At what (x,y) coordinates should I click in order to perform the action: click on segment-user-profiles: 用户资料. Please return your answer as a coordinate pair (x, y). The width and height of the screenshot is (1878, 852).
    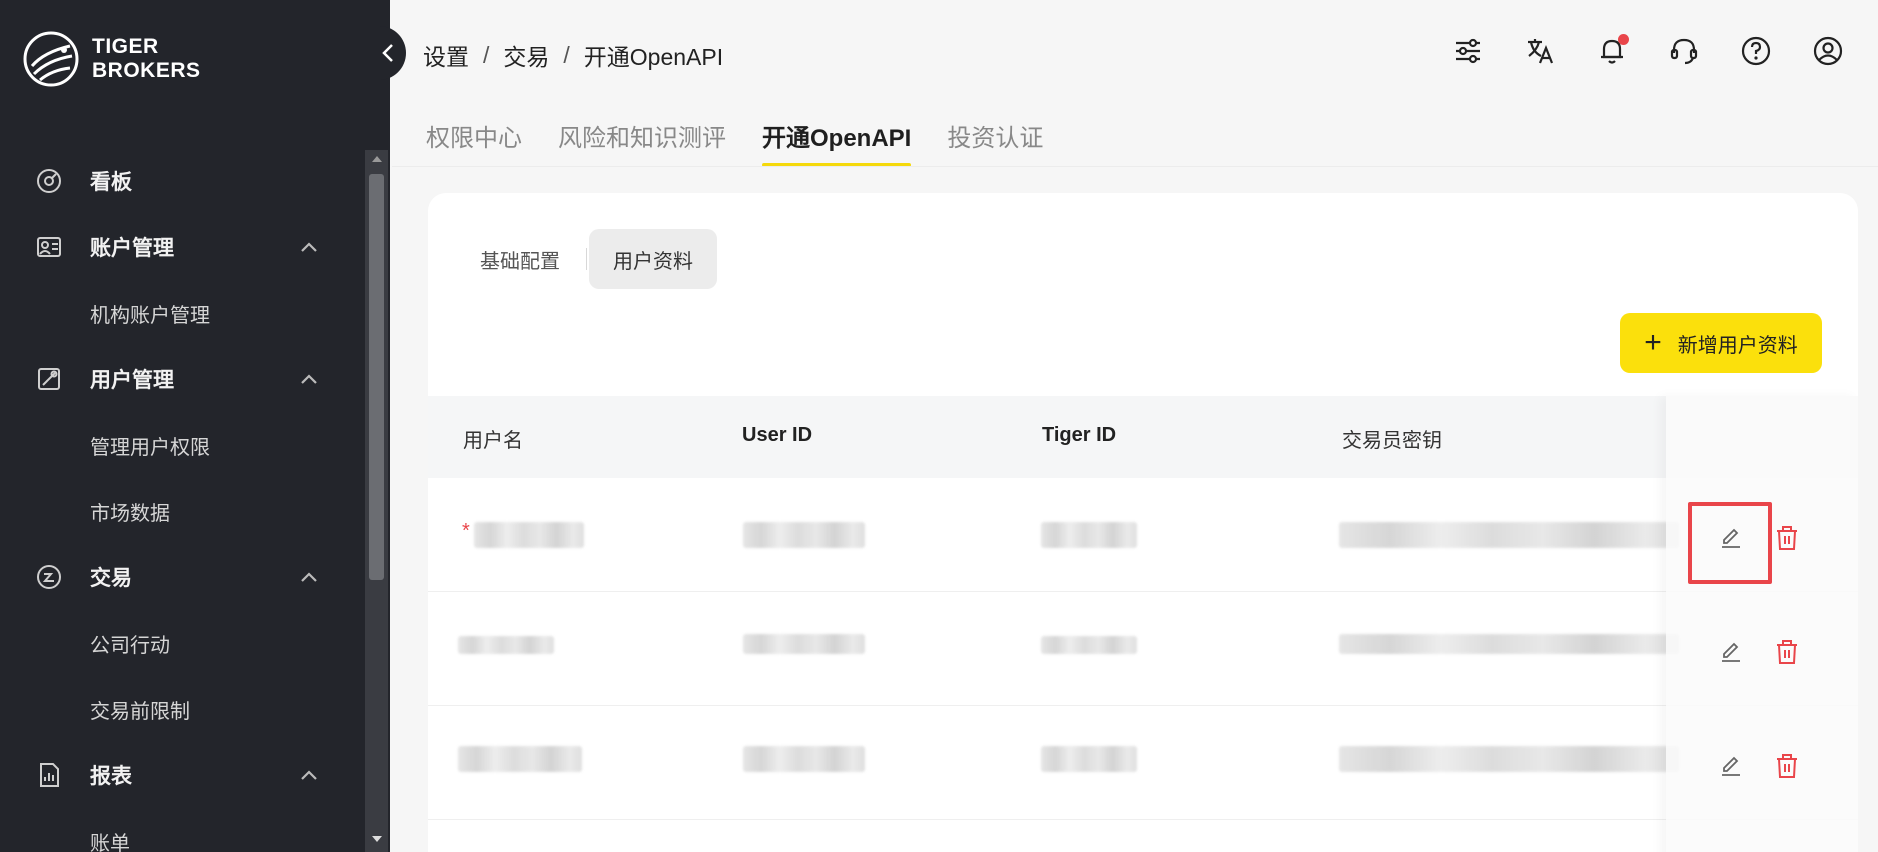
    Looking at the image, I should click on (653, 259).